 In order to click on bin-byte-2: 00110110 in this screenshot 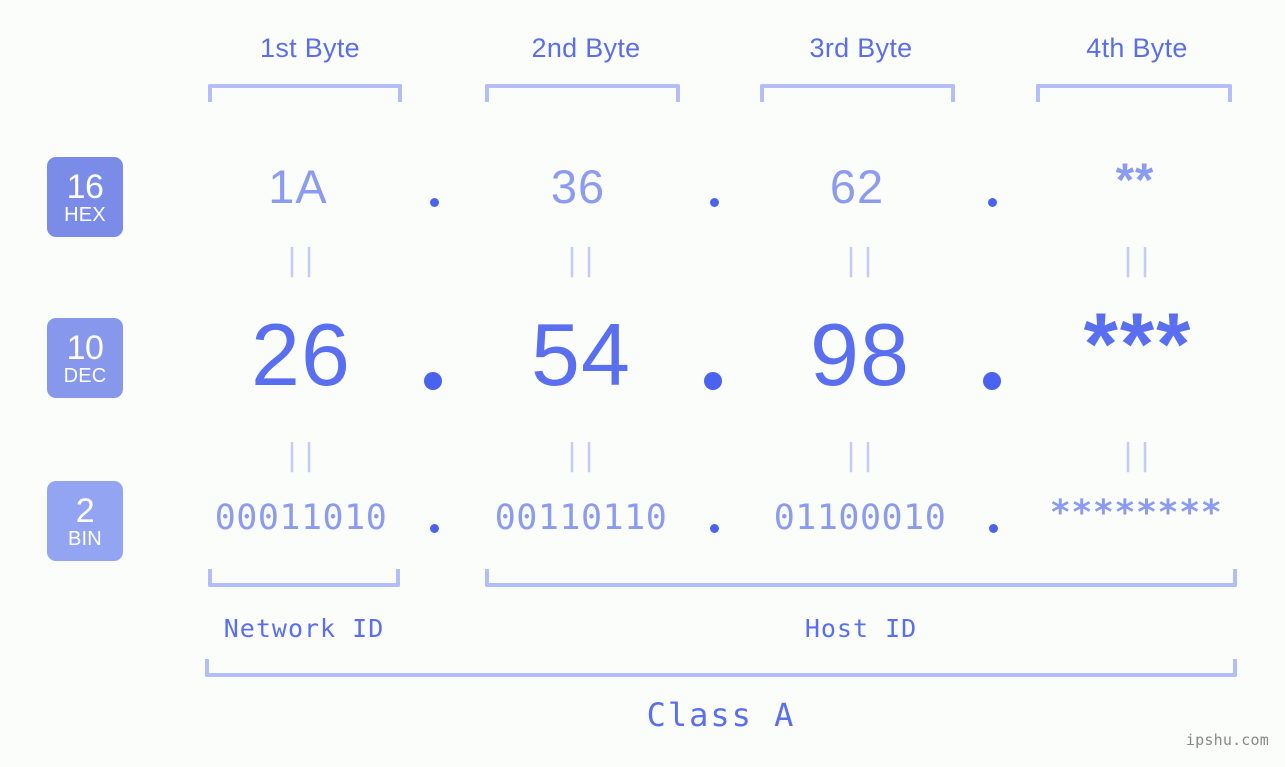, I will do `click(581, 518)`.